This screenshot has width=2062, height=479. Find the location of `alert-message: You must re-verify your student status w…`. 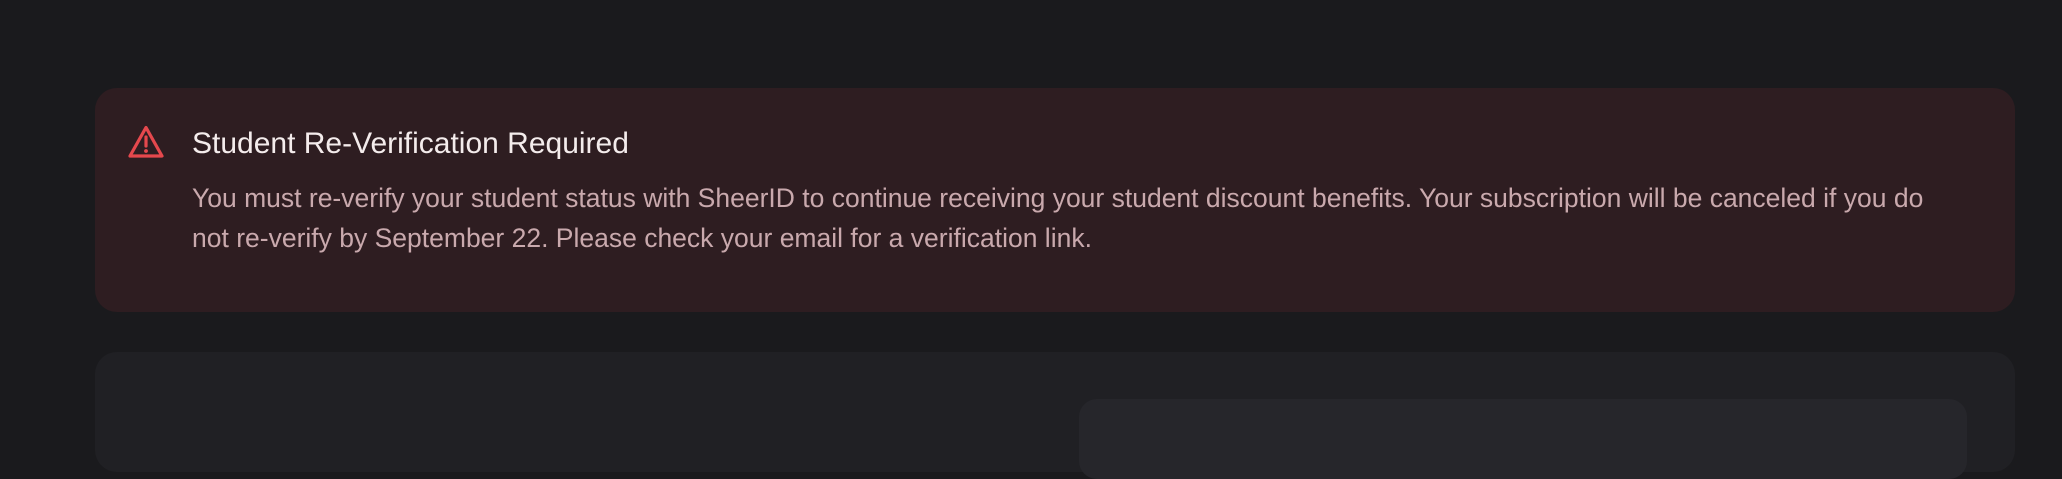

alert-message: You must re-verify your student status w… is located at coordinates (1058, 218).